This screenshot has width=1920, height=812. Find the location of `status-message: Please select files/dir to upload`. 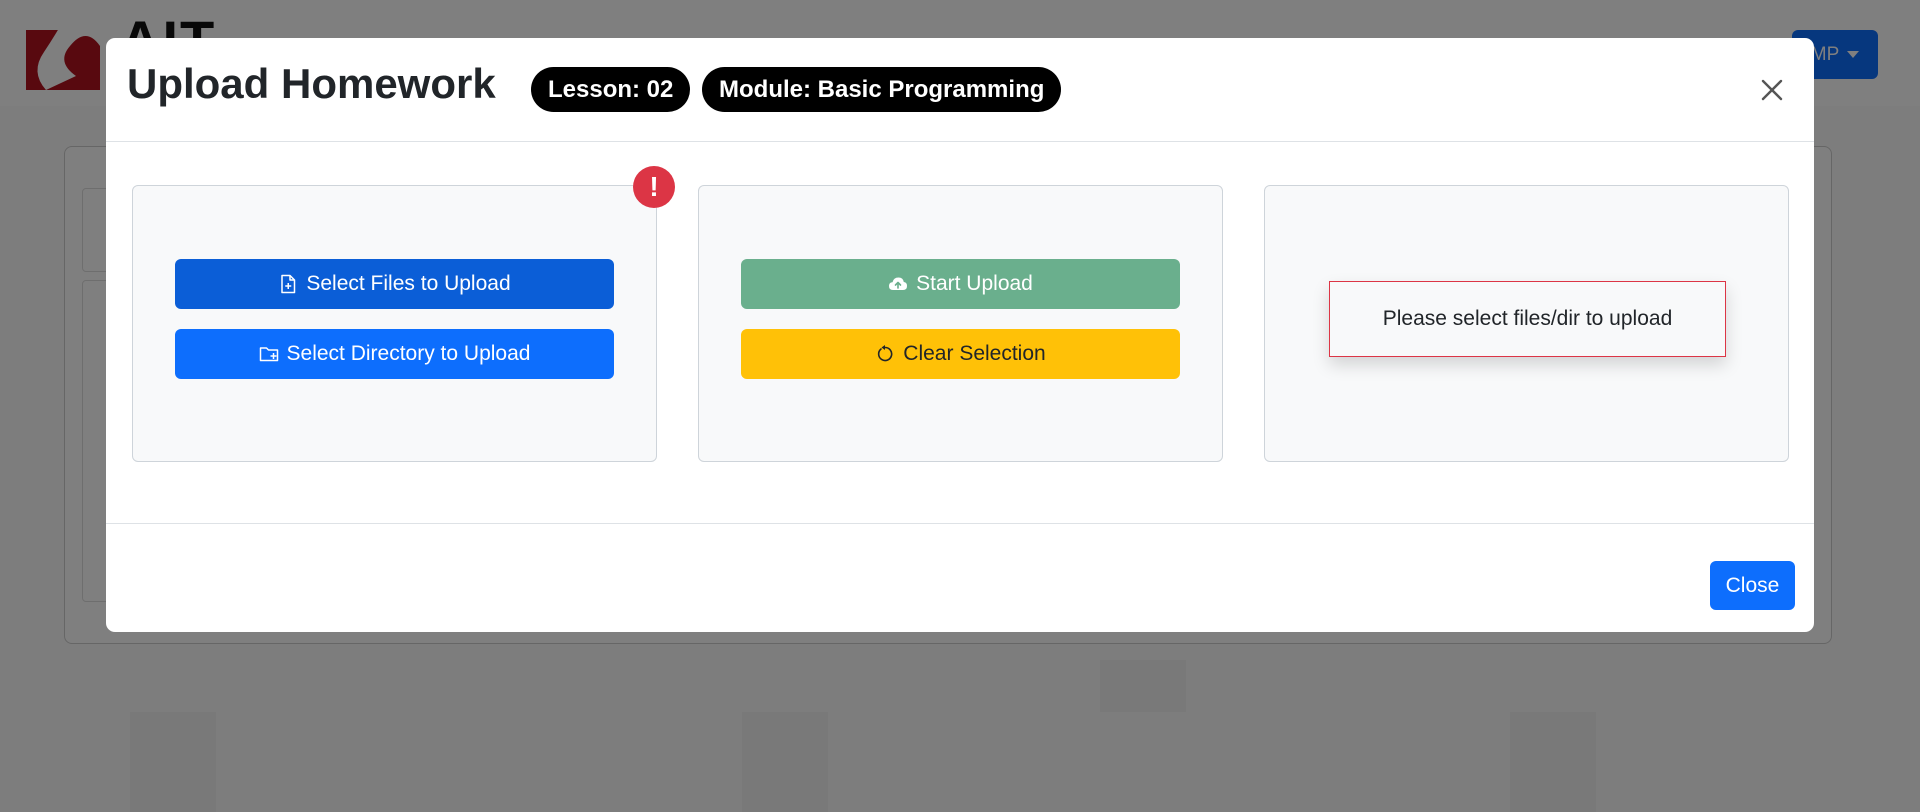

status-message: Please select files/dir to upload is located at coordinates (1527, 319).